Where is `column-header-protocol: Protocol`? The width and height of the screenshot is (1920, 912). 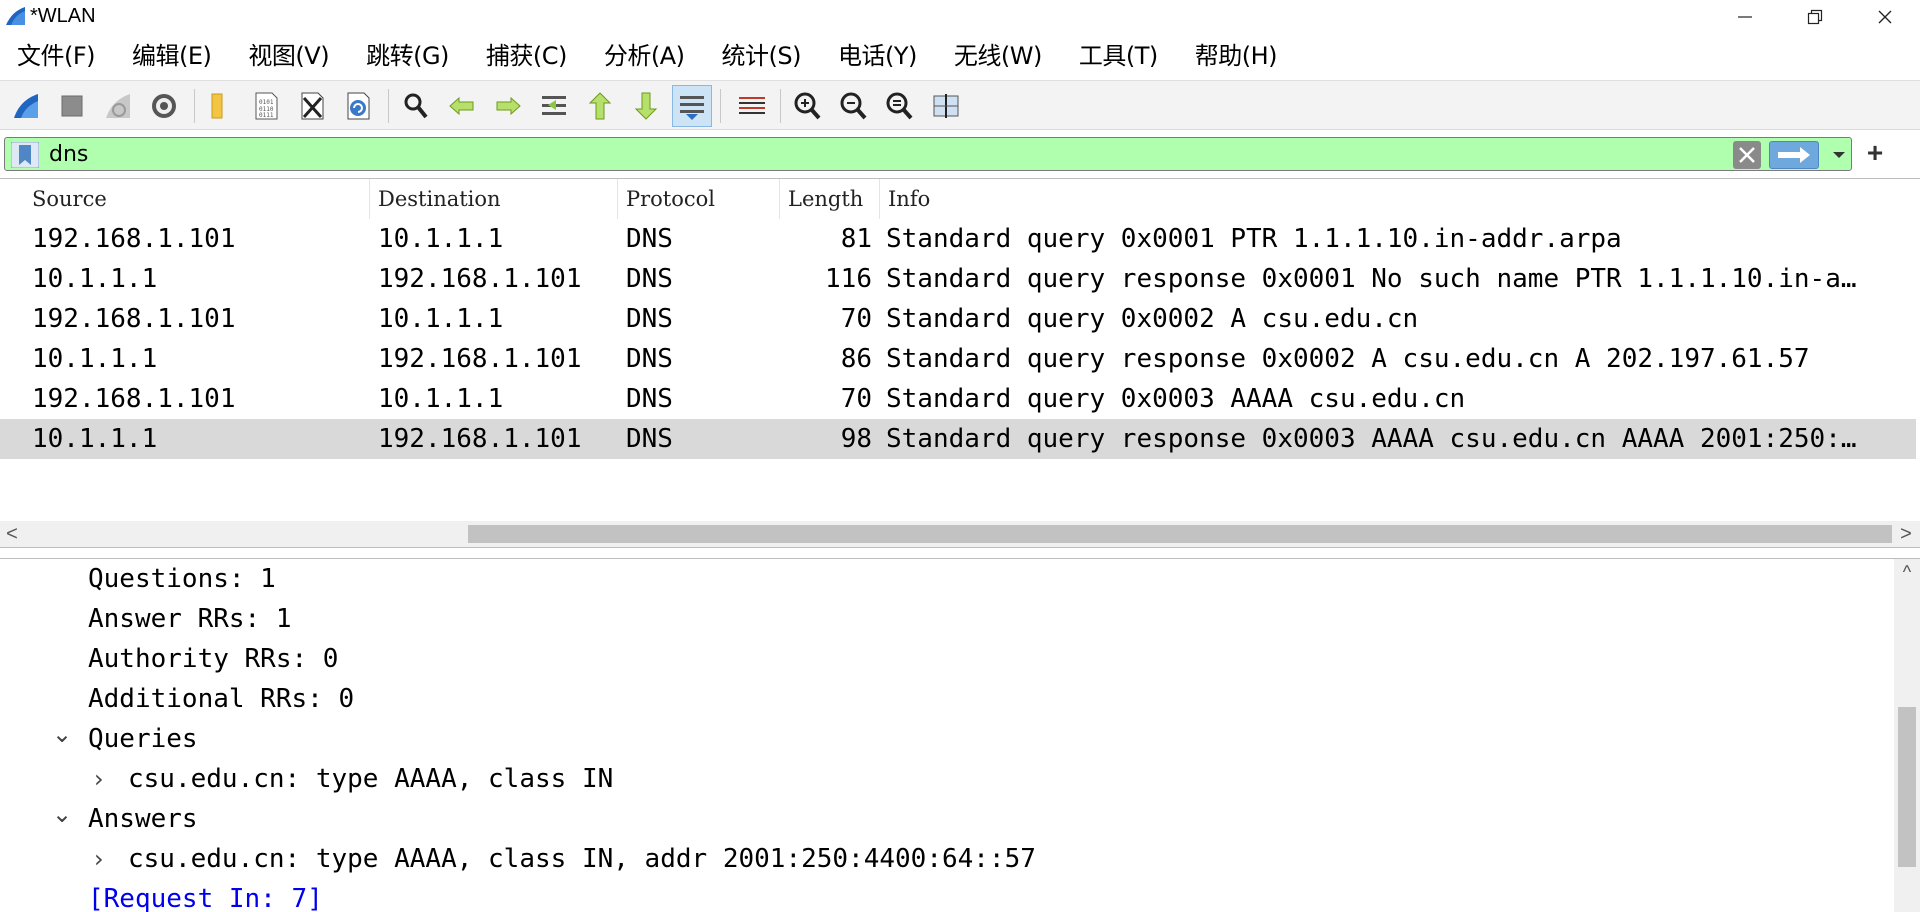 column-header-protocol: Protocol is located at coordinates (699, 199).